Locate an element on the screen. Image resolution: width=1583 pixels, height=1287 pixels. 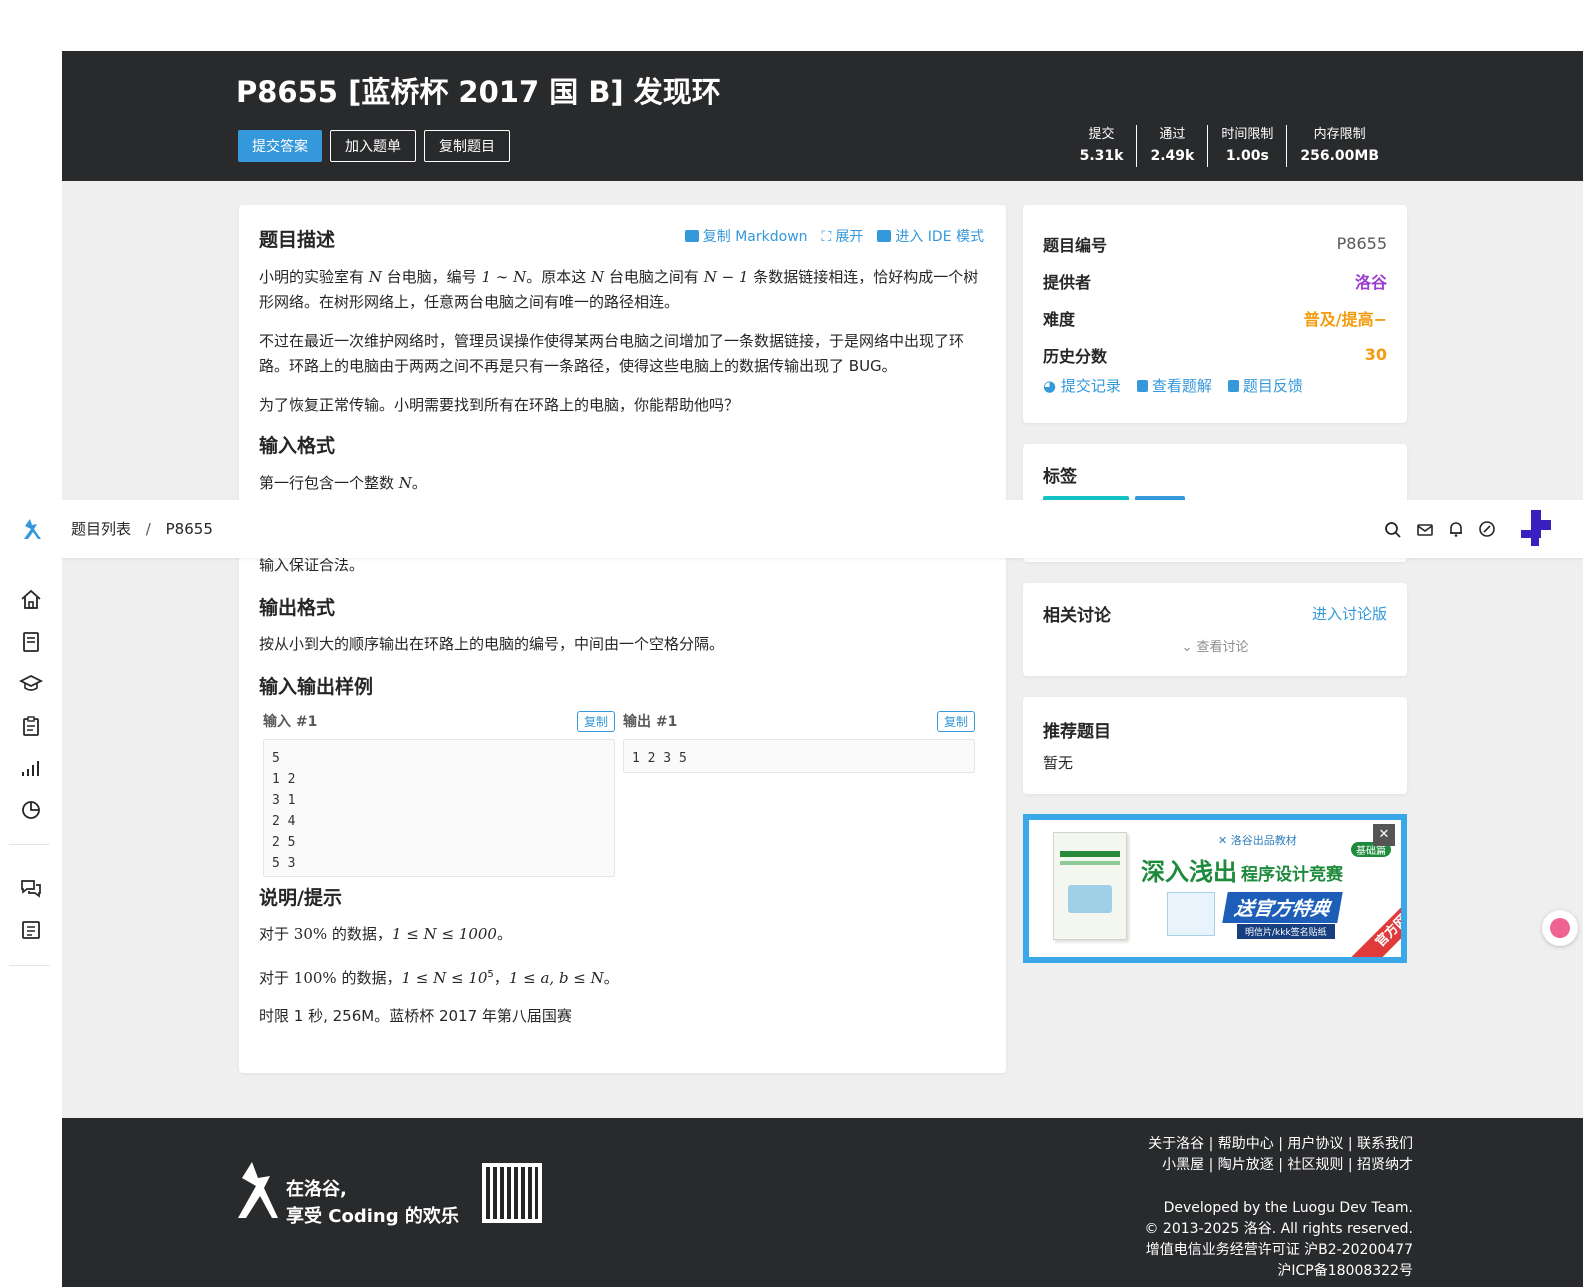
ad-title-main: 深入浅出 is located at coordinates (1189, 872).